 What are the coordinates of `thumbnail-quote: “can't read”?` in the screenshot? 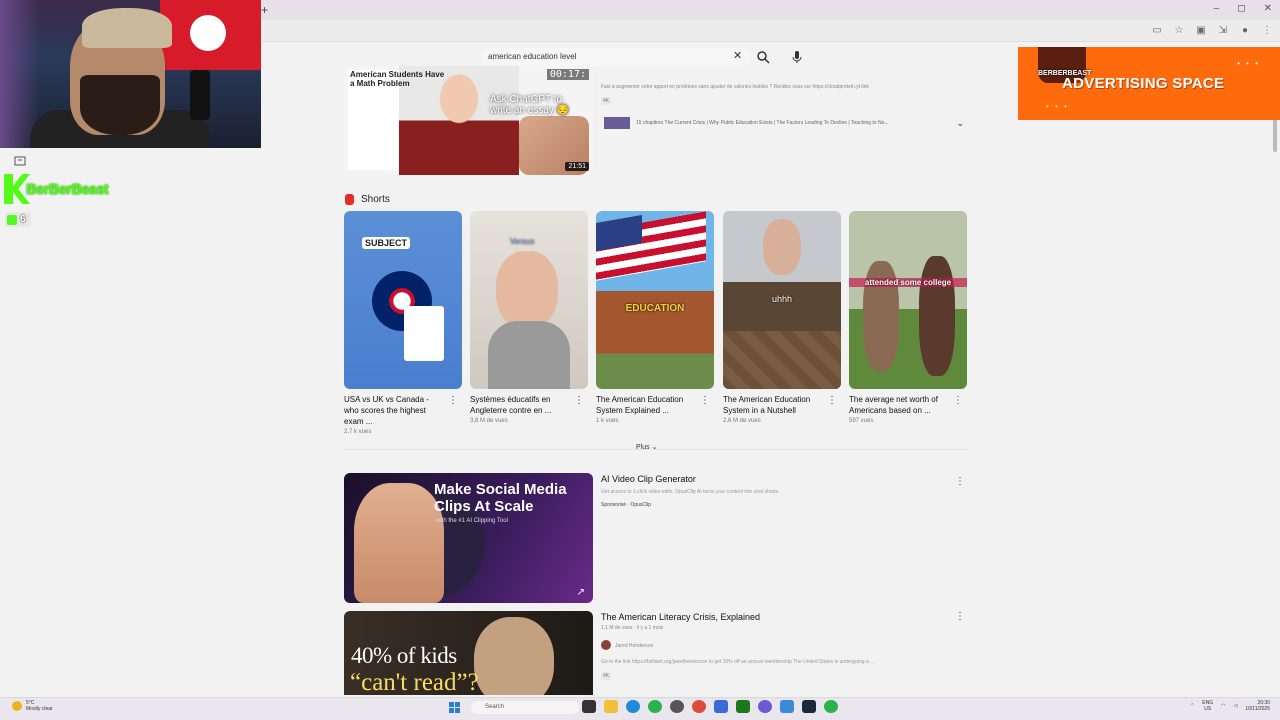 It's located at (414, 682).